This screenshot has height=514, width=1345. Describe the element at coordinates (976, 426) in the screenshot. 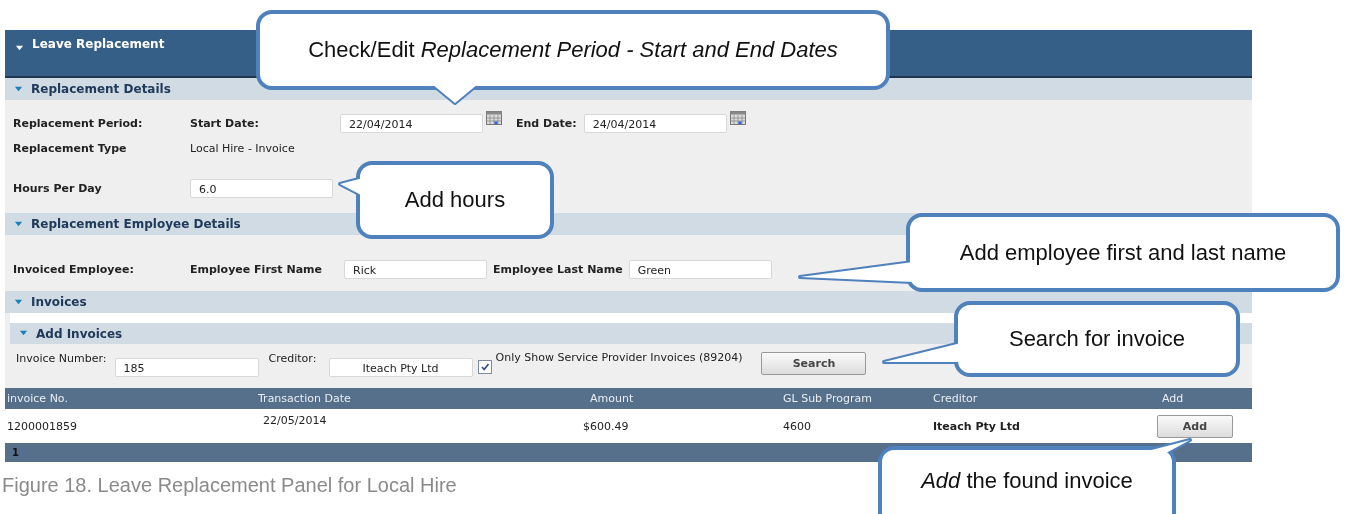

I see `table-cell-text: Iteach Pty Ltd` at that location.